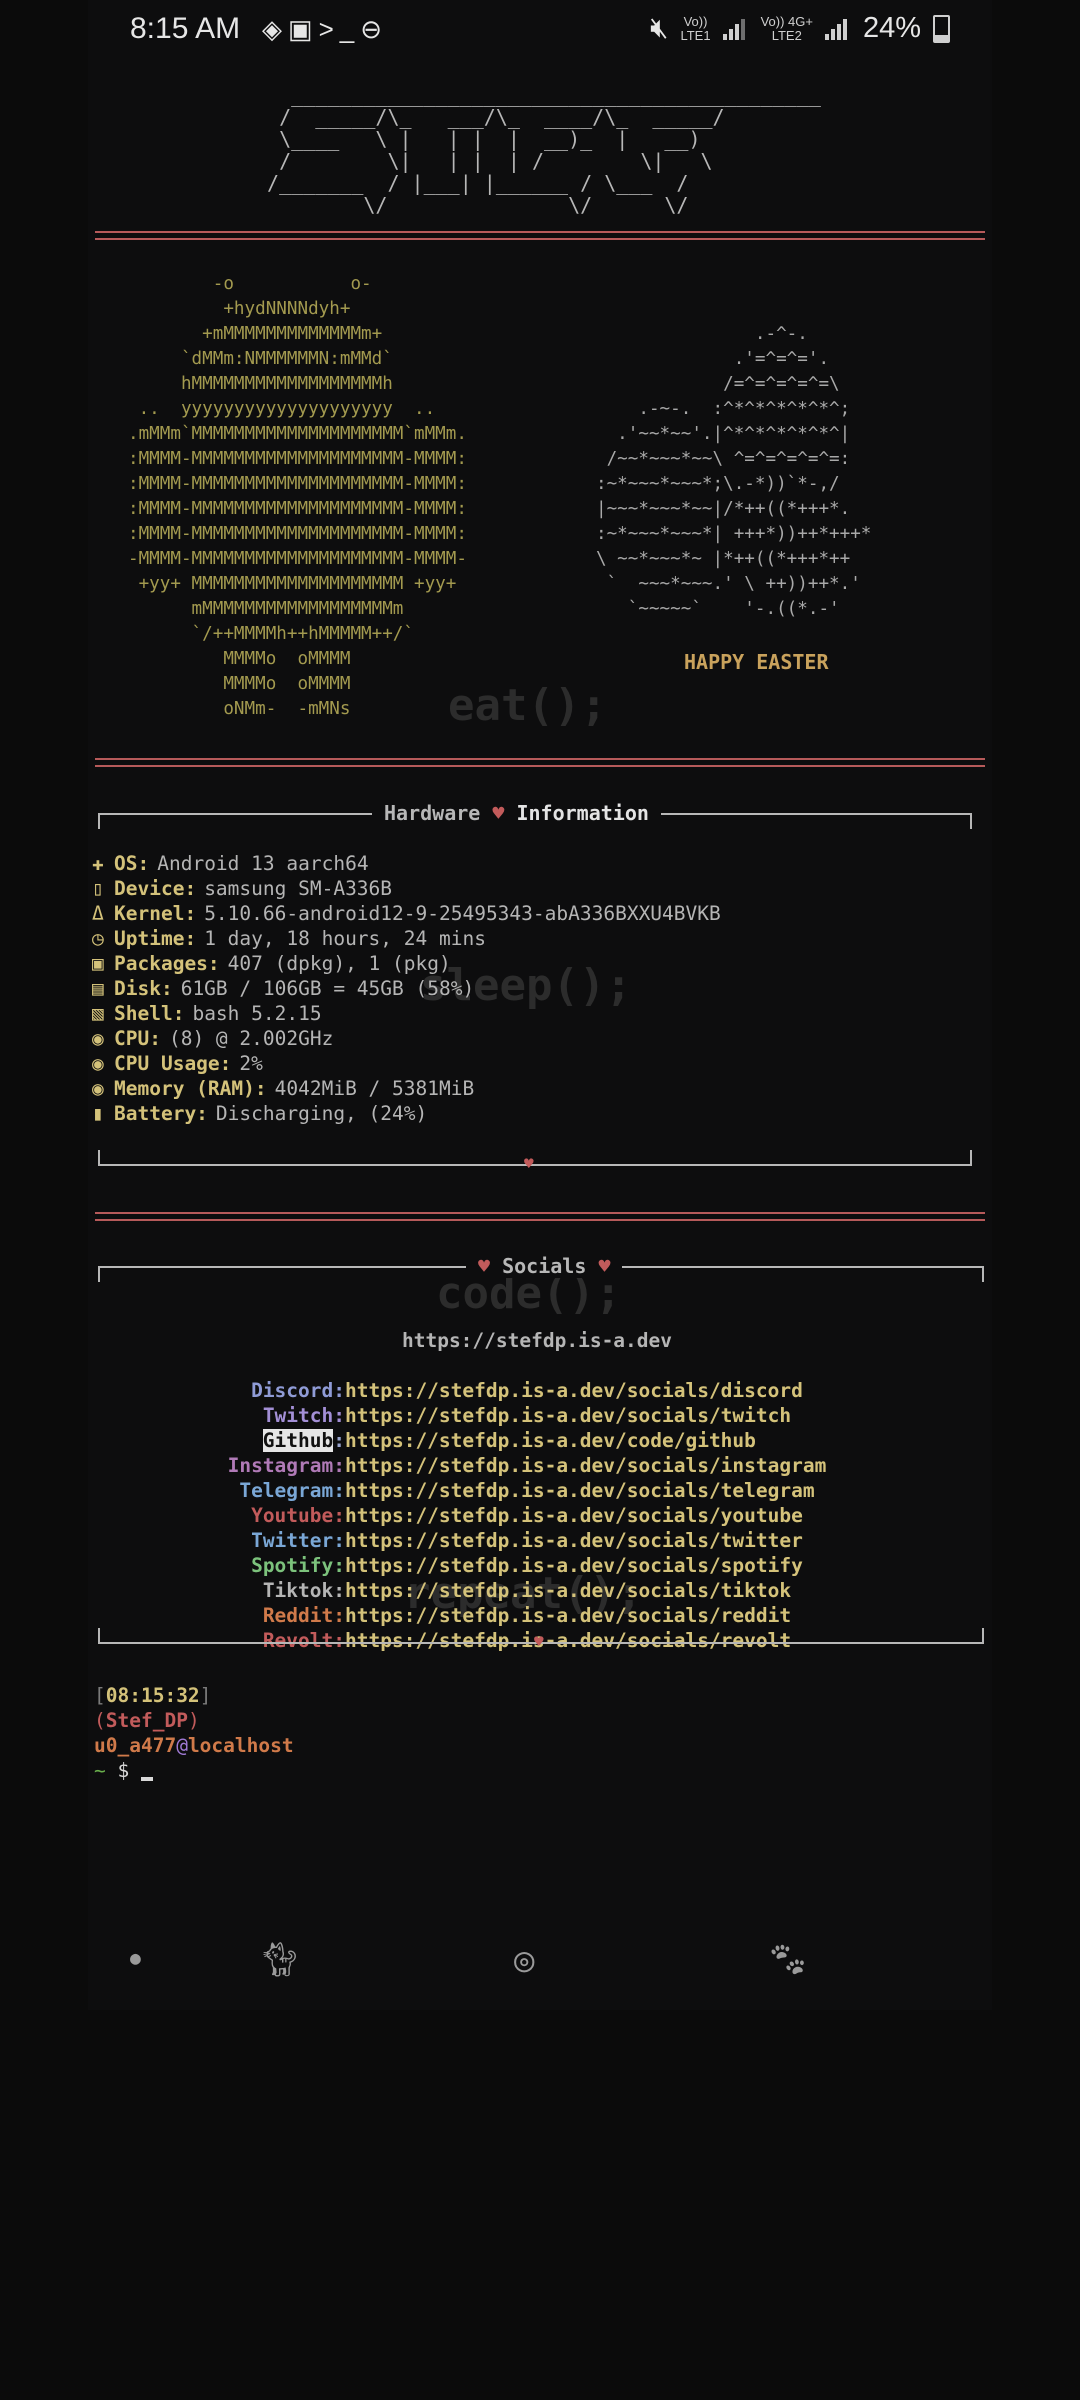 This screenshot has height=2400, width=1080. I want to click on hardware-row: ✚ OS: Android 13 aarch64, so click(406, 863).